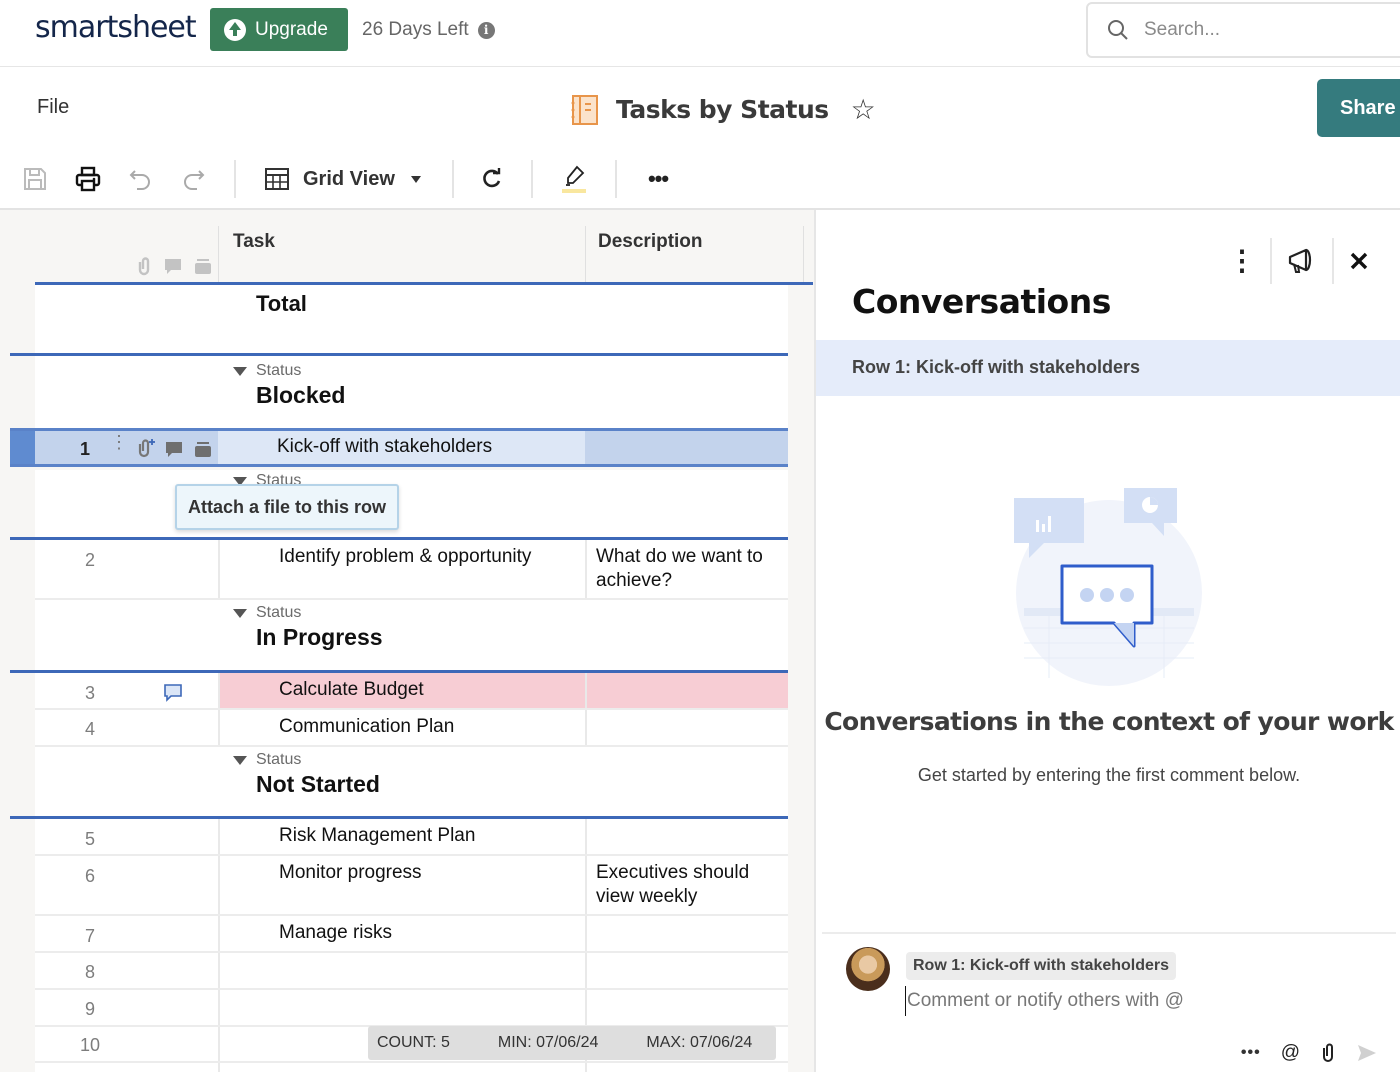  What do you see at coordinates (279, 759) in the screenshot?
I see `group-field-text: Status` at bounding box center [279, 759].